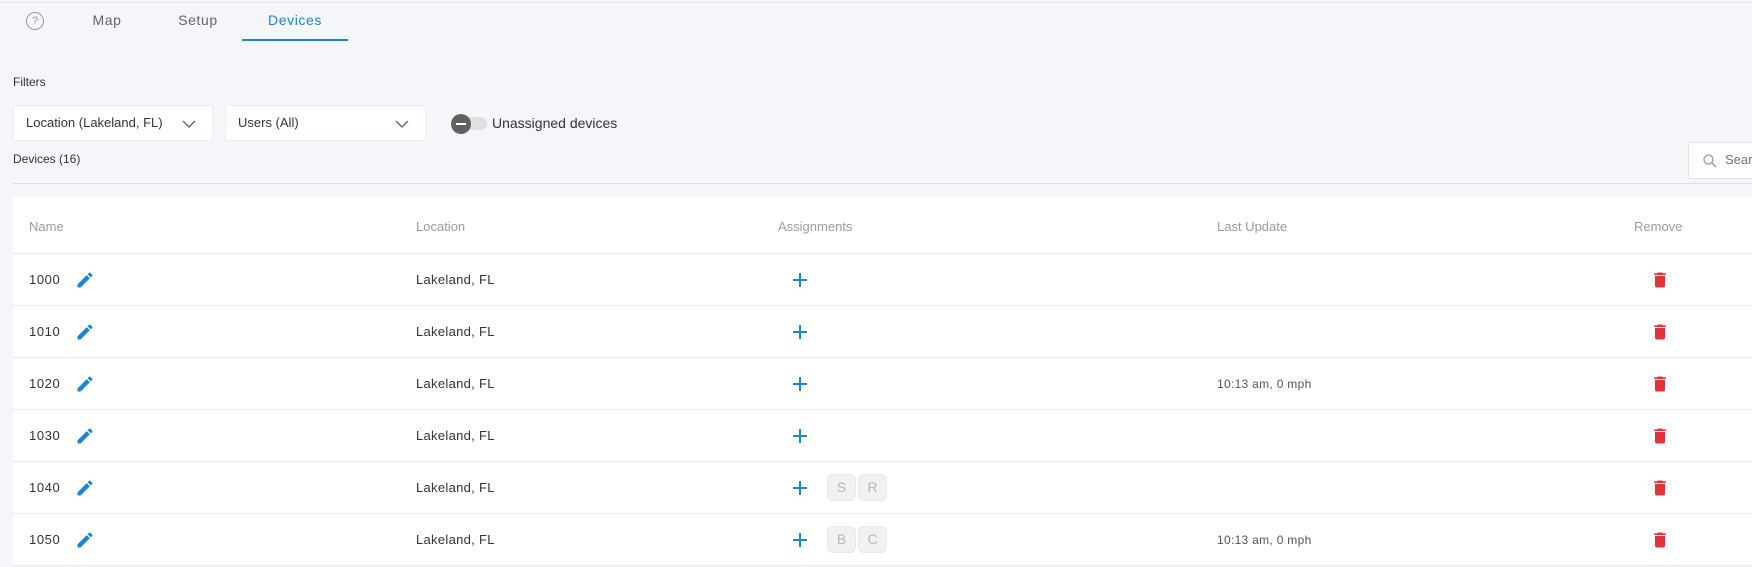  Describe the element at coordinates (35, 21) in the screenshot. I see `help-icon: ?` at that location.